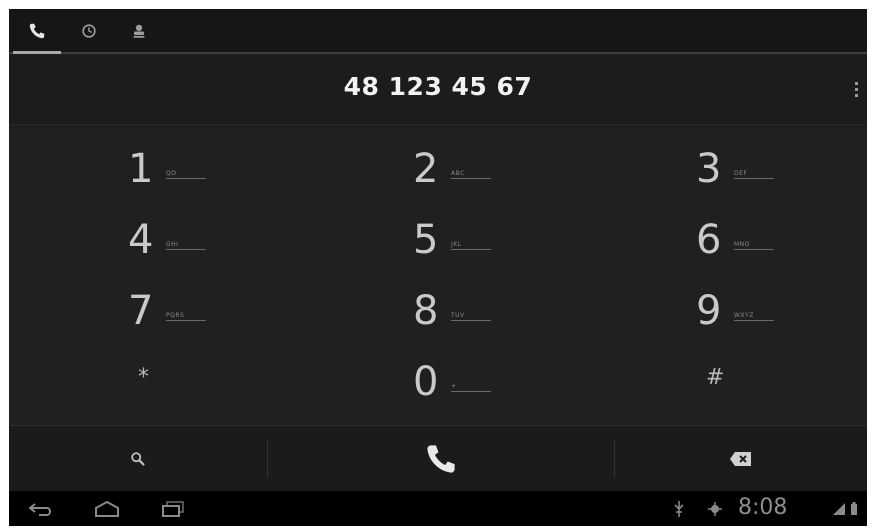  I want to click on key-letters: GHI, so click(186, 245).